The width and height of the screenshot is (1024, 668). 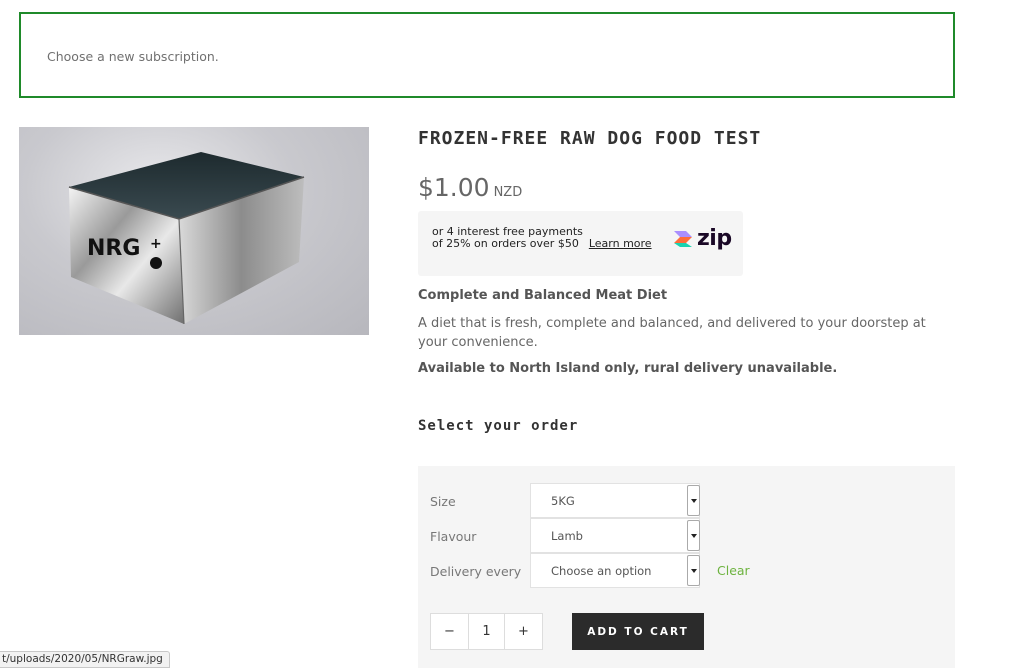 I want to click on browser-status-bar: t/uploads/2020/05/NRGraw.jpg, so click(x=85, y=659).